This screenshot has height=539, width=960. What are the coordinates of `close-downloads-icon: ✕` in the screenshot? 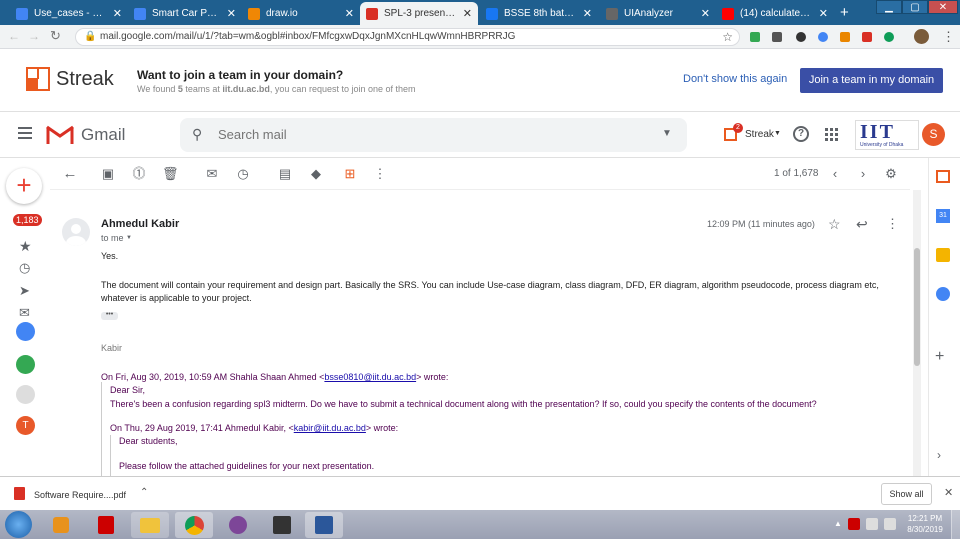 It's located at (948, 492).